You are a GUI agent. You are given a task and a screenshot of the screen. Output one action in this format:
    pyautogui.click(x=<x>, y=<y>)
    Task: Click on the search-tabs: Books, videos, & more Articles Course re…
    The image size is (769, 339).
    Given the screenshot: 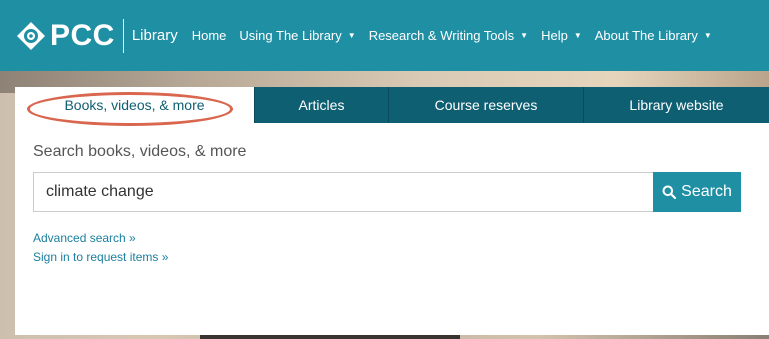 What is the action you would take?
    pyautogui.click(x=392, y=105)
    